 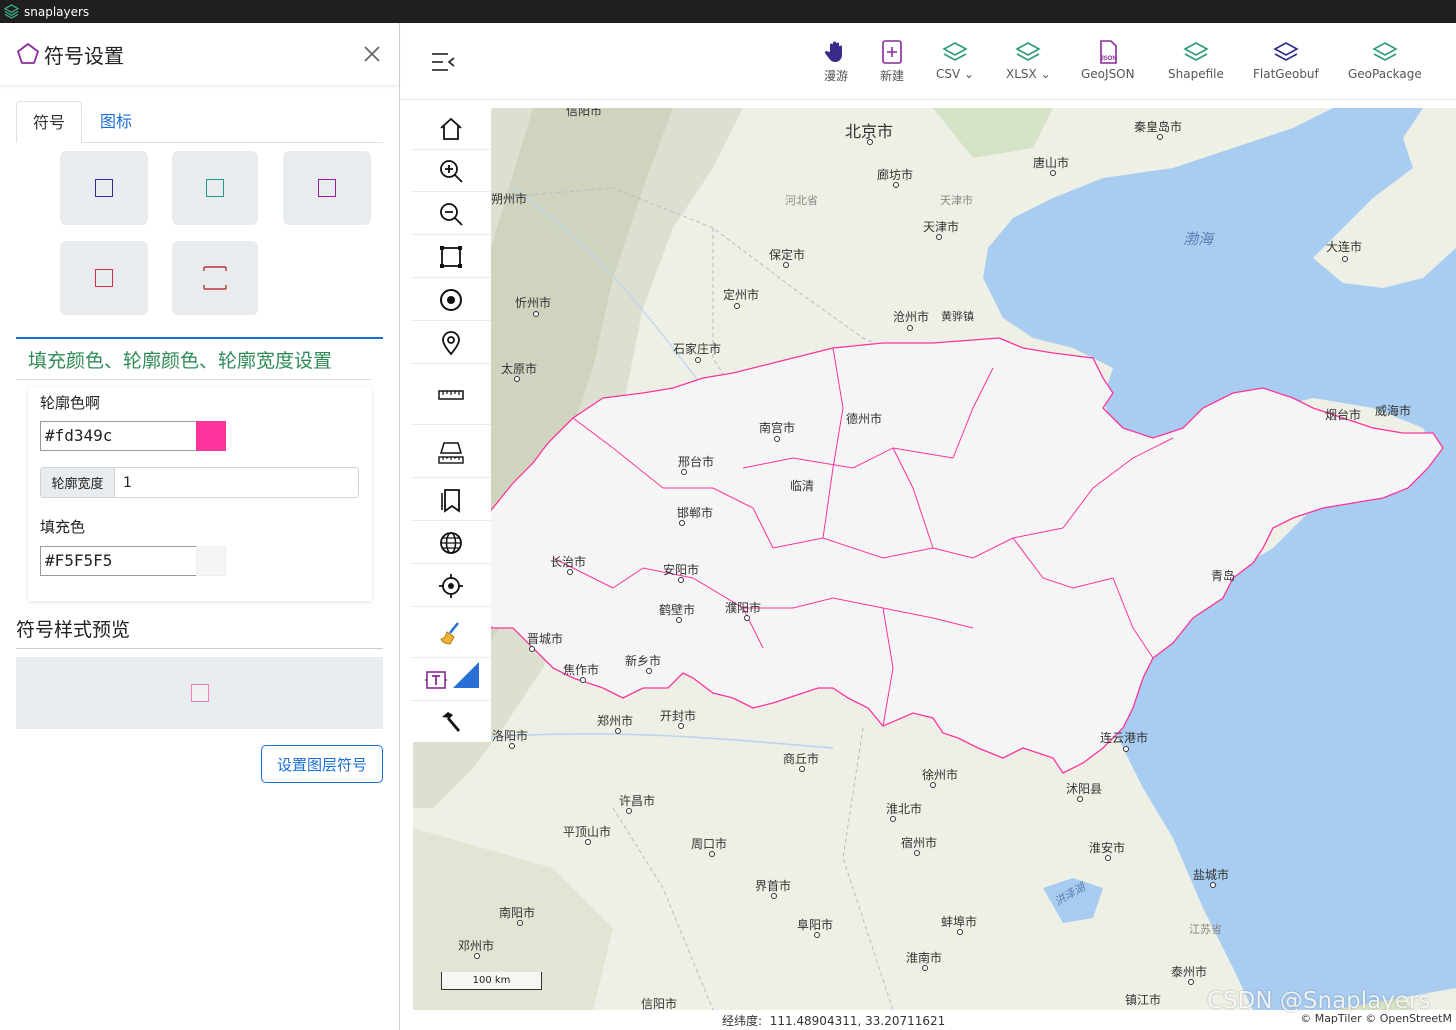 What do you see at coordinates (1344, 247) in the screenshot?
I see `map-label: 大连市` at bounding box center [1344, 247].